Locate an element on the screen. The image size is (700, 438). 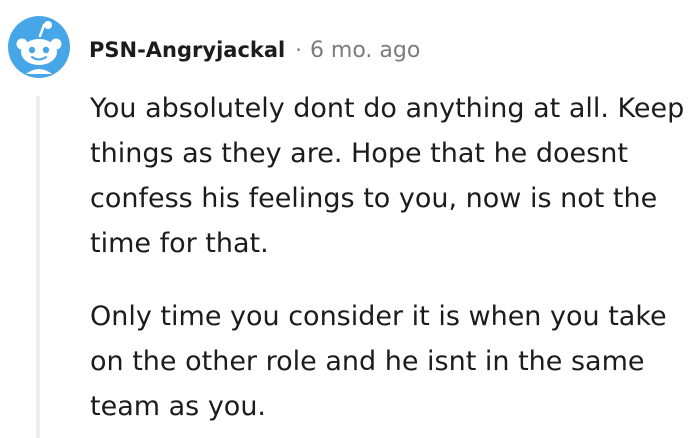
timestamp-link: 6 mo. ago is located at coordinates (365, 50).